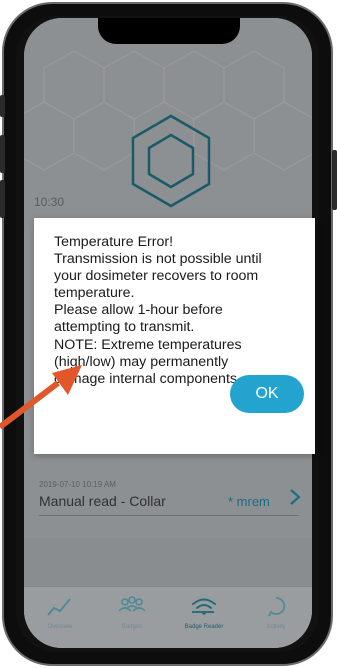  What do you see at coordinates (132, 604) in the screenshot?
I see `people-group-icon` at bounding box center [132, 604].